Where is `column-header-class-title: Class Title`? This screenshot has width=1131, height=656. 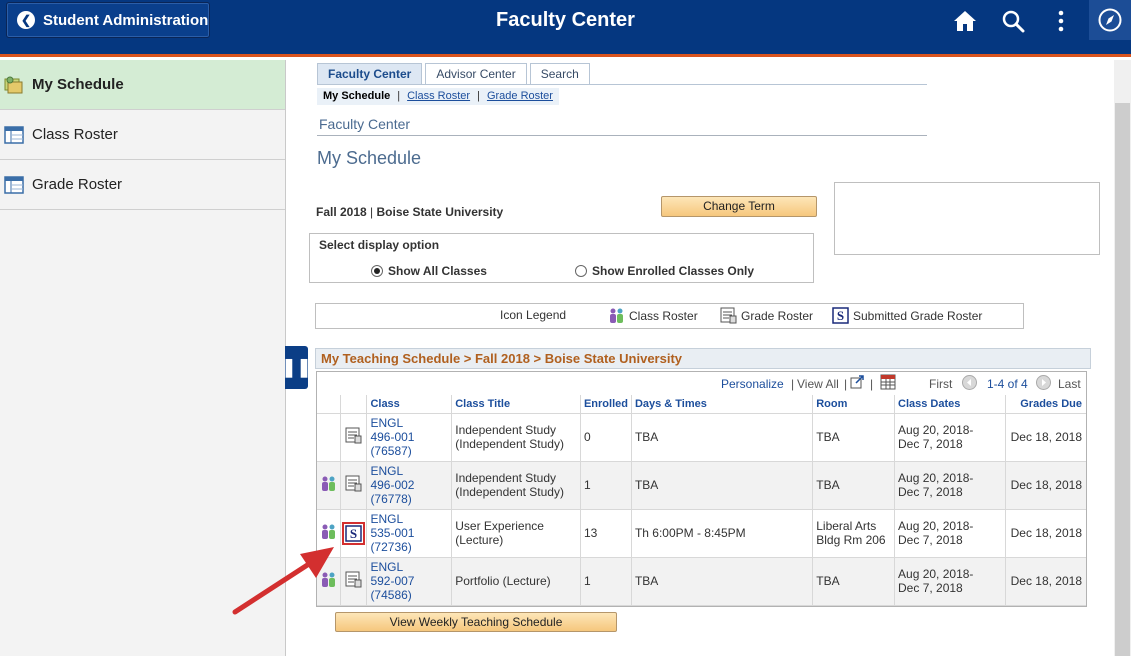
column-header-class-title: Class Title is located at coordinates (516, 404).